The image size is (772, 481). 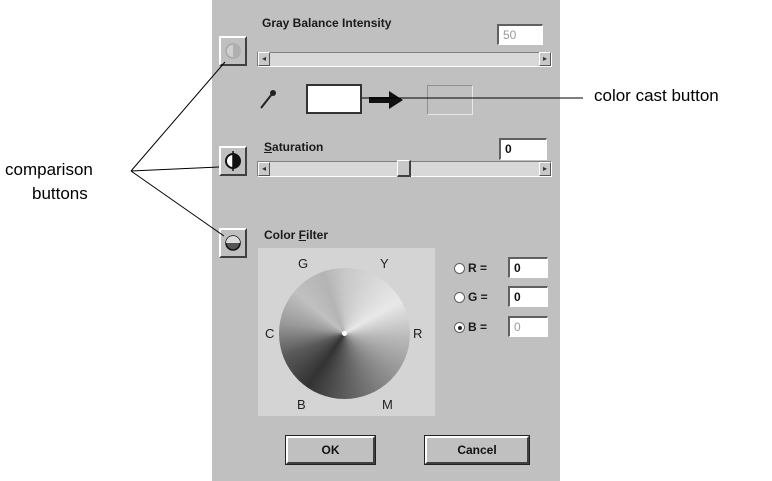 I want to click on comparison-callout-line2: buttons, so click(x=60, y=193).